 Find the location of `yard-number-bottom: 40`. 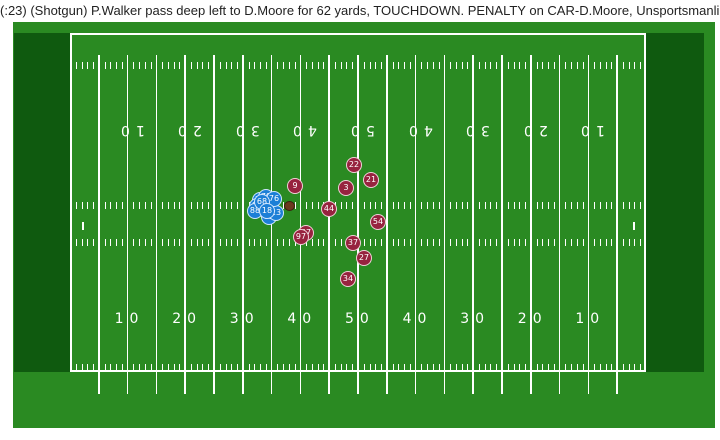

yard-number-bottom: 40 is located at coordinates (302, 319).